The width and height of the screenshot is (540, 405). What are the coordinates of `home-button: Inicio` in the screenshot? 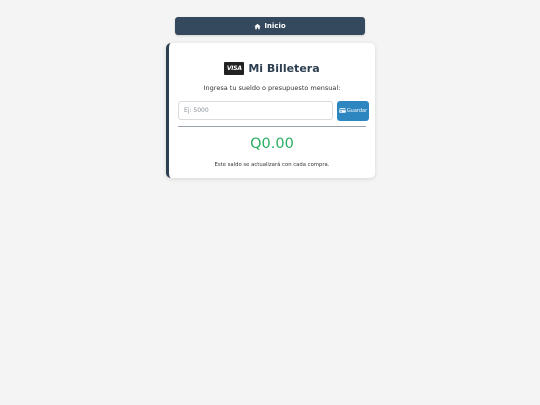 It's located at (270, 26).